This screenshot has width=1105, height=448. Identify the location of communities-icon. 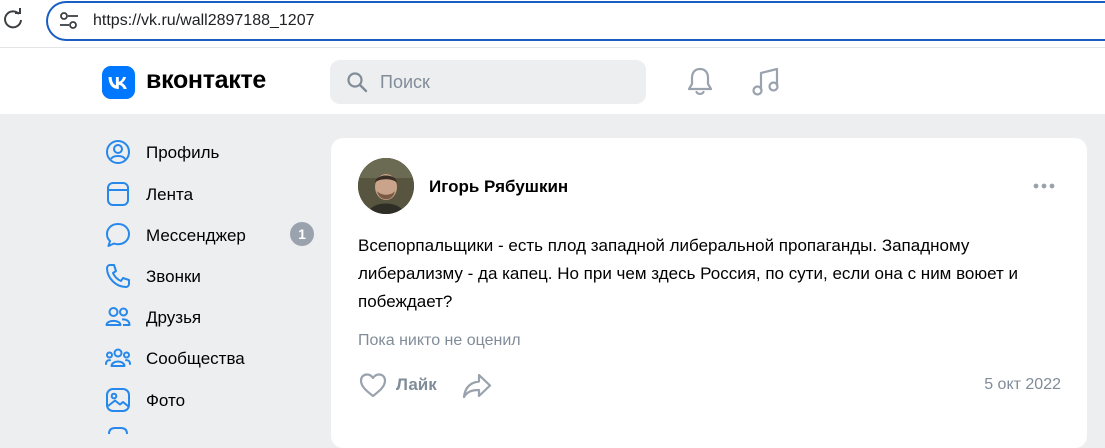
(118, 357).